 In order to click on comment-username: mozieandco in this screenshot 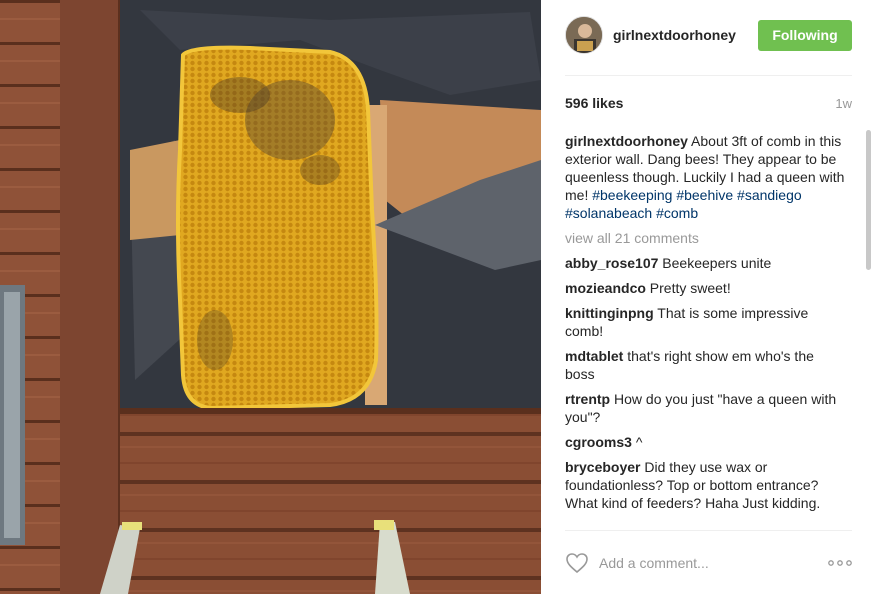, I will do `click(605, 288)`.